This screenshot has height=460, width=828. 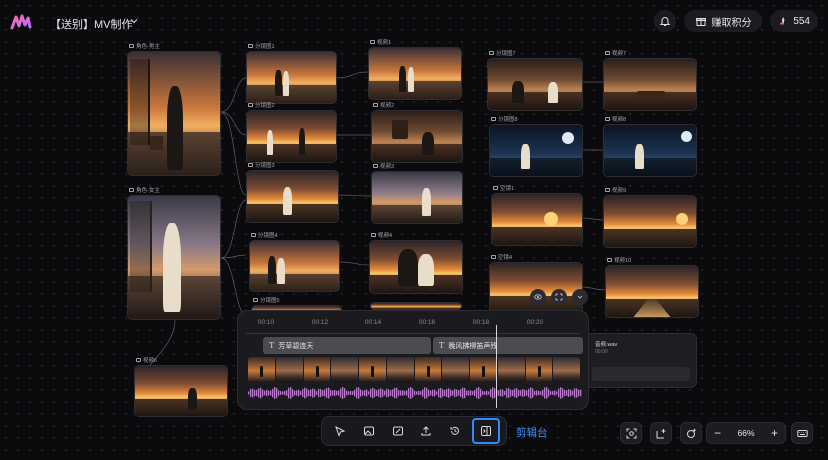 I want to click on editor-panel-button, so click(x=485, y=431).